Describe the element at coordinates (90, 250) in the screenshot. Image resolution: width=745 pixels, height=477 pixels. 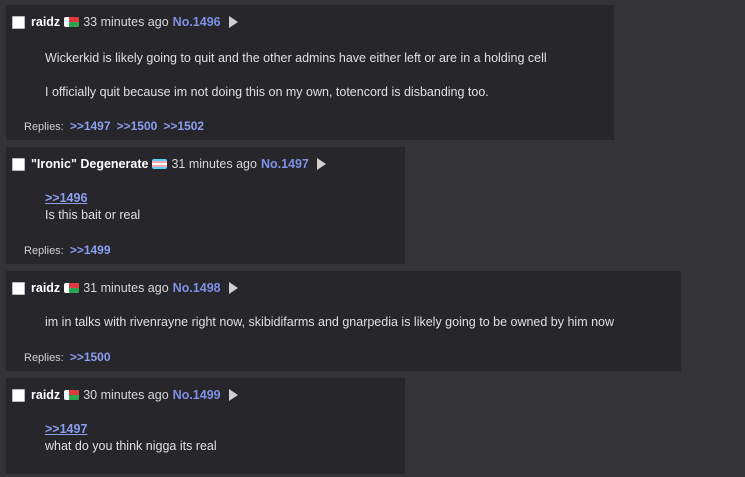
I see `reply-link: >>1499` at that location.